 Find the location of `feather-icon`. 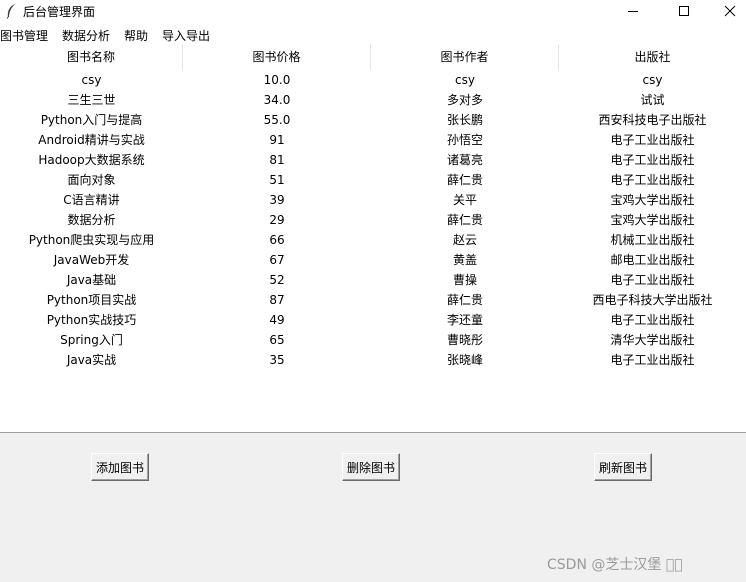

feather-icon is located at coordinates (11, 11).